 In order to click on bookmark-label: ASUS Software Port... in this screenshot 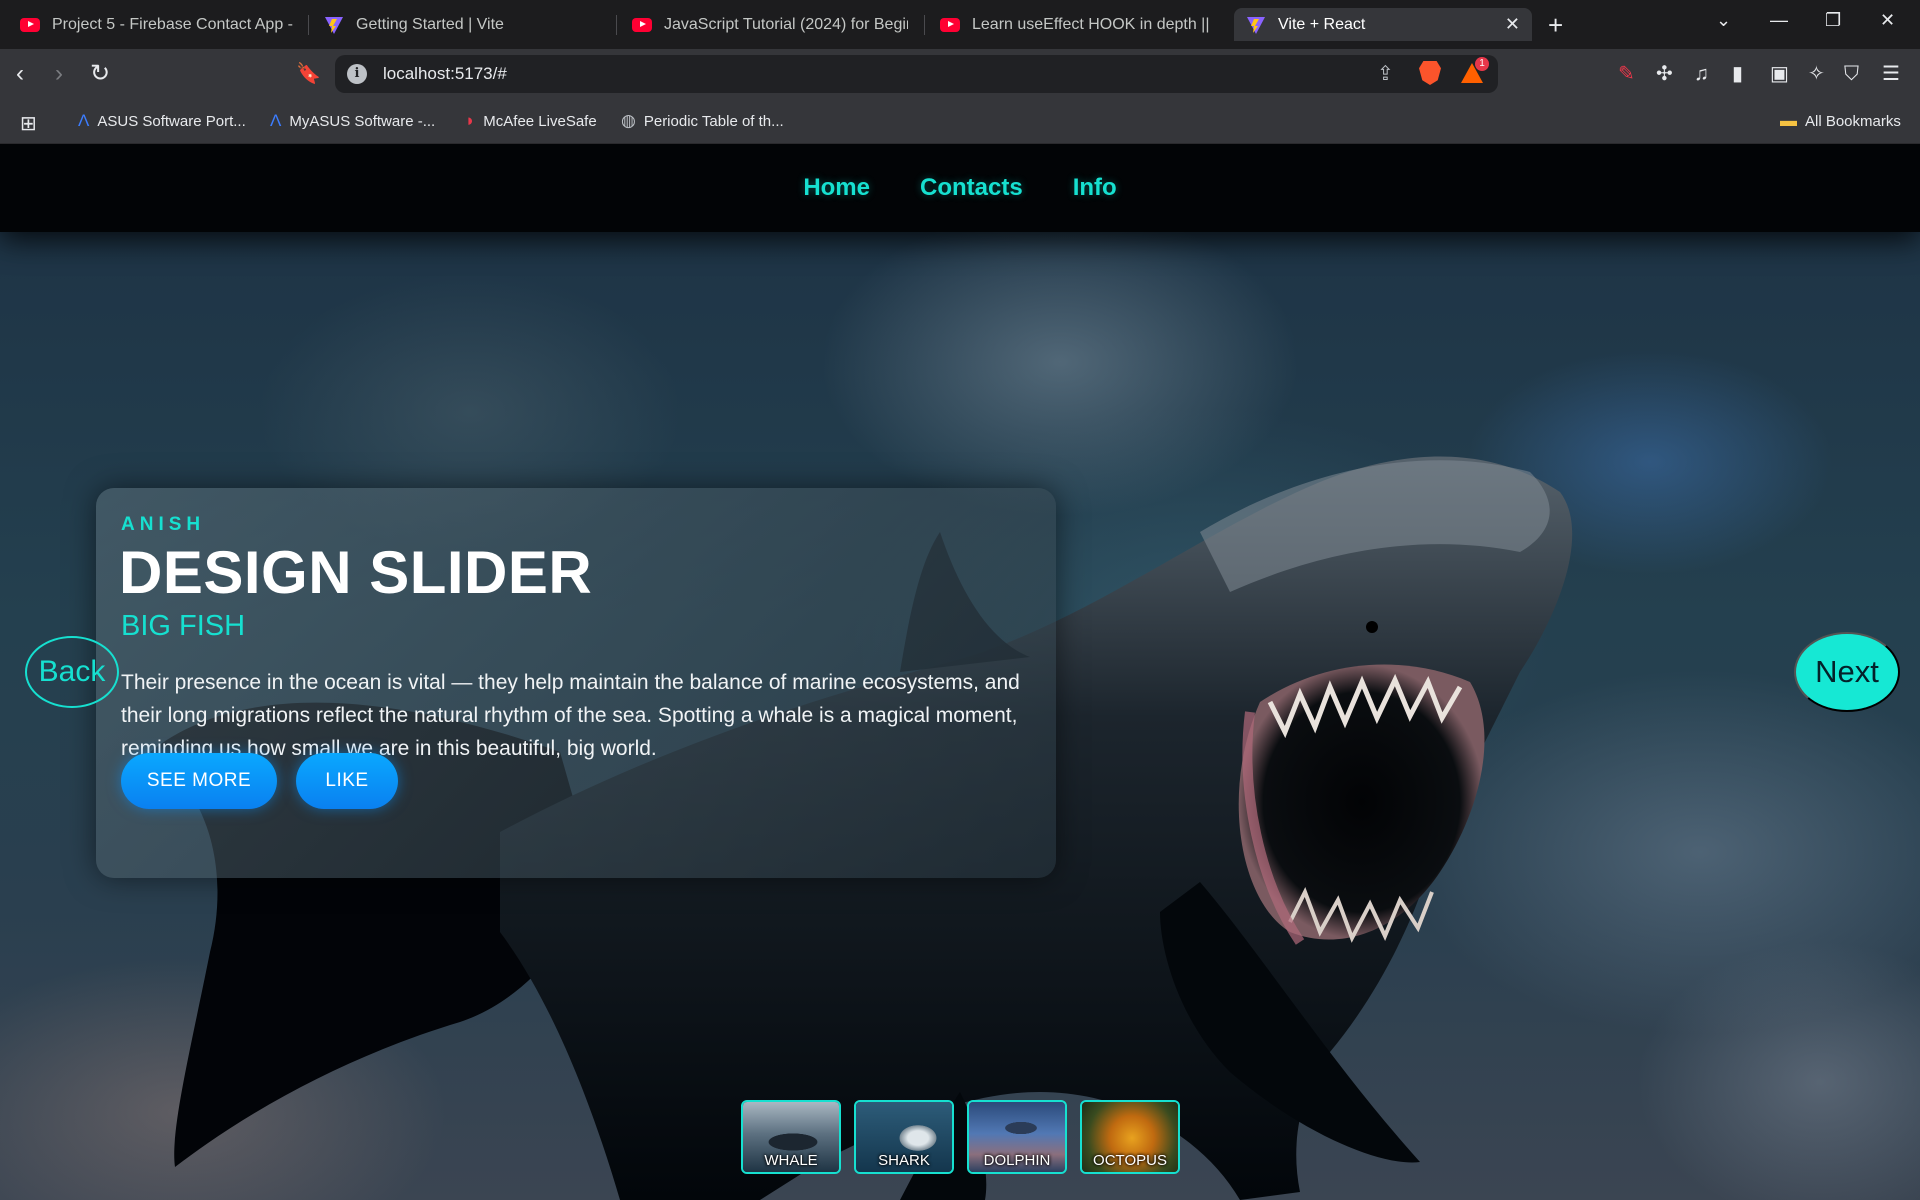, I will do `click(171, 121)`.